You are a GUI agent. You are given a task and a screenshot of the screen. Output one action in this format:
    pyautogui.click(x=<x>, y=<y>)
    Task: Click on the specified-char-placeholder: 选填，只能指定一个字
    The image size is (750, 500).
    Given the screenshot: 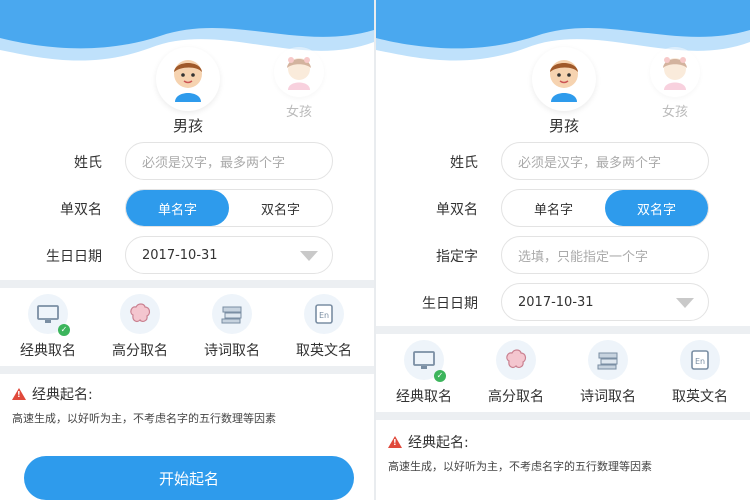 What is the action you would take?
    pyautogui.click(x=583, y=257)
    